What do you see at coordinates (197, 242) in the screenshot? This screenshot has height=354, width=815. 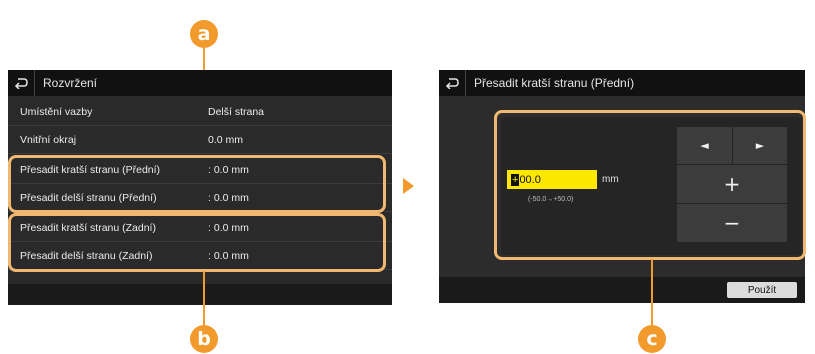 I see `highlight-frame-b` at bounding box center [197, 242].